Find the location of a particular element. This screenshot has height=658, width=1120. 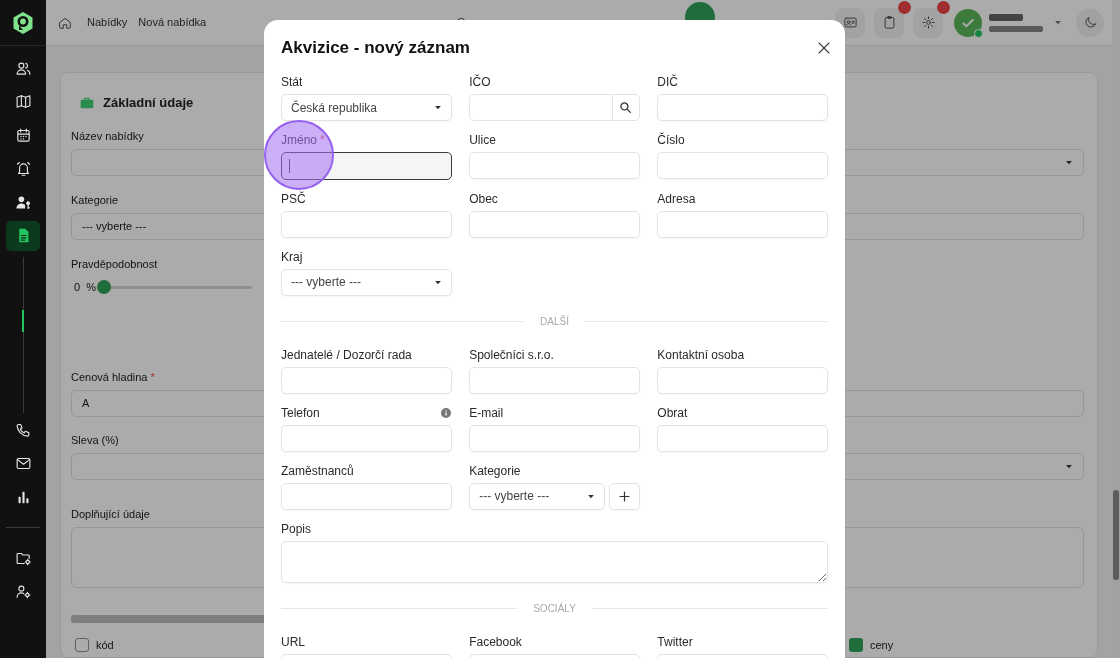

dropdown: Česká republika is located at coordinates (366, 107).